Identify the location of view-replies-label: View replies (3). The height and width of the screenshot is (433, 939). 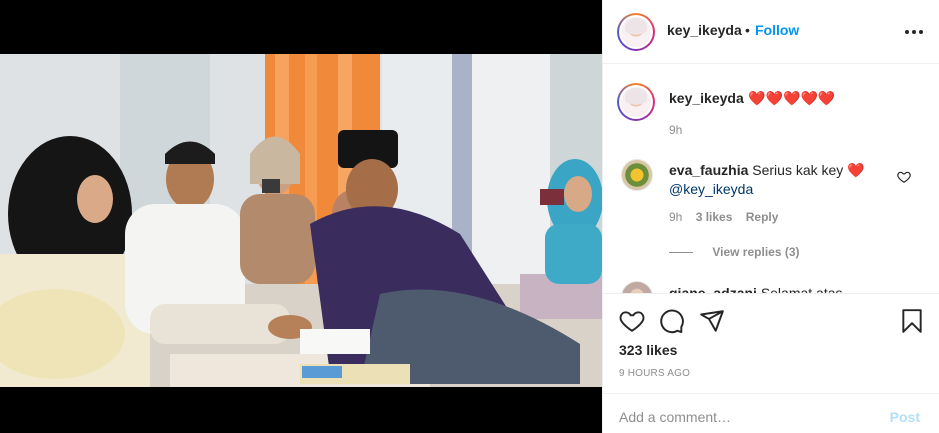
(755, 252).